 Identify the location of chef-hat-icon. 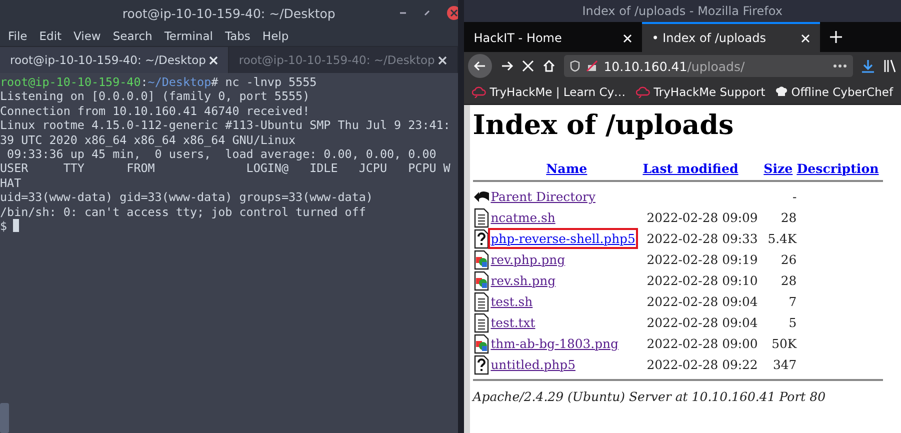
(781, 92).